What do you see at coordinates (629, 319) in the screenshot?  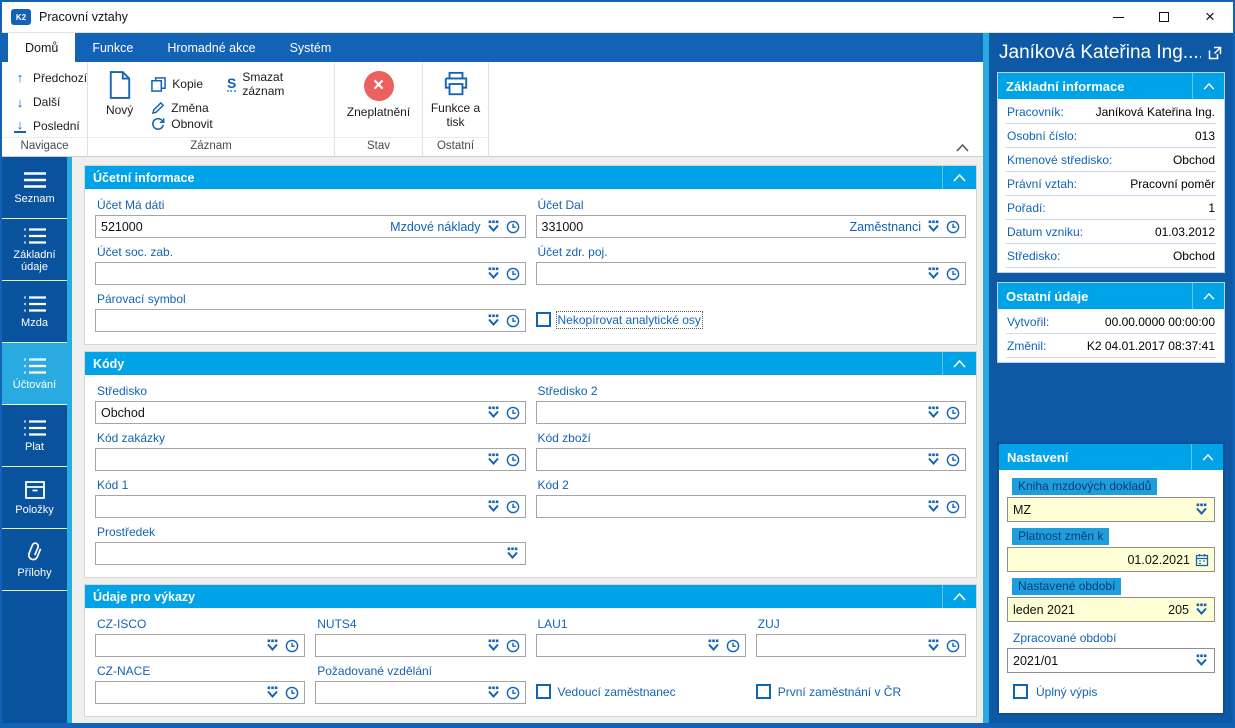 I see `checkbox-label: Nekopírovat analytické osy` at bounding box center [629, 319].